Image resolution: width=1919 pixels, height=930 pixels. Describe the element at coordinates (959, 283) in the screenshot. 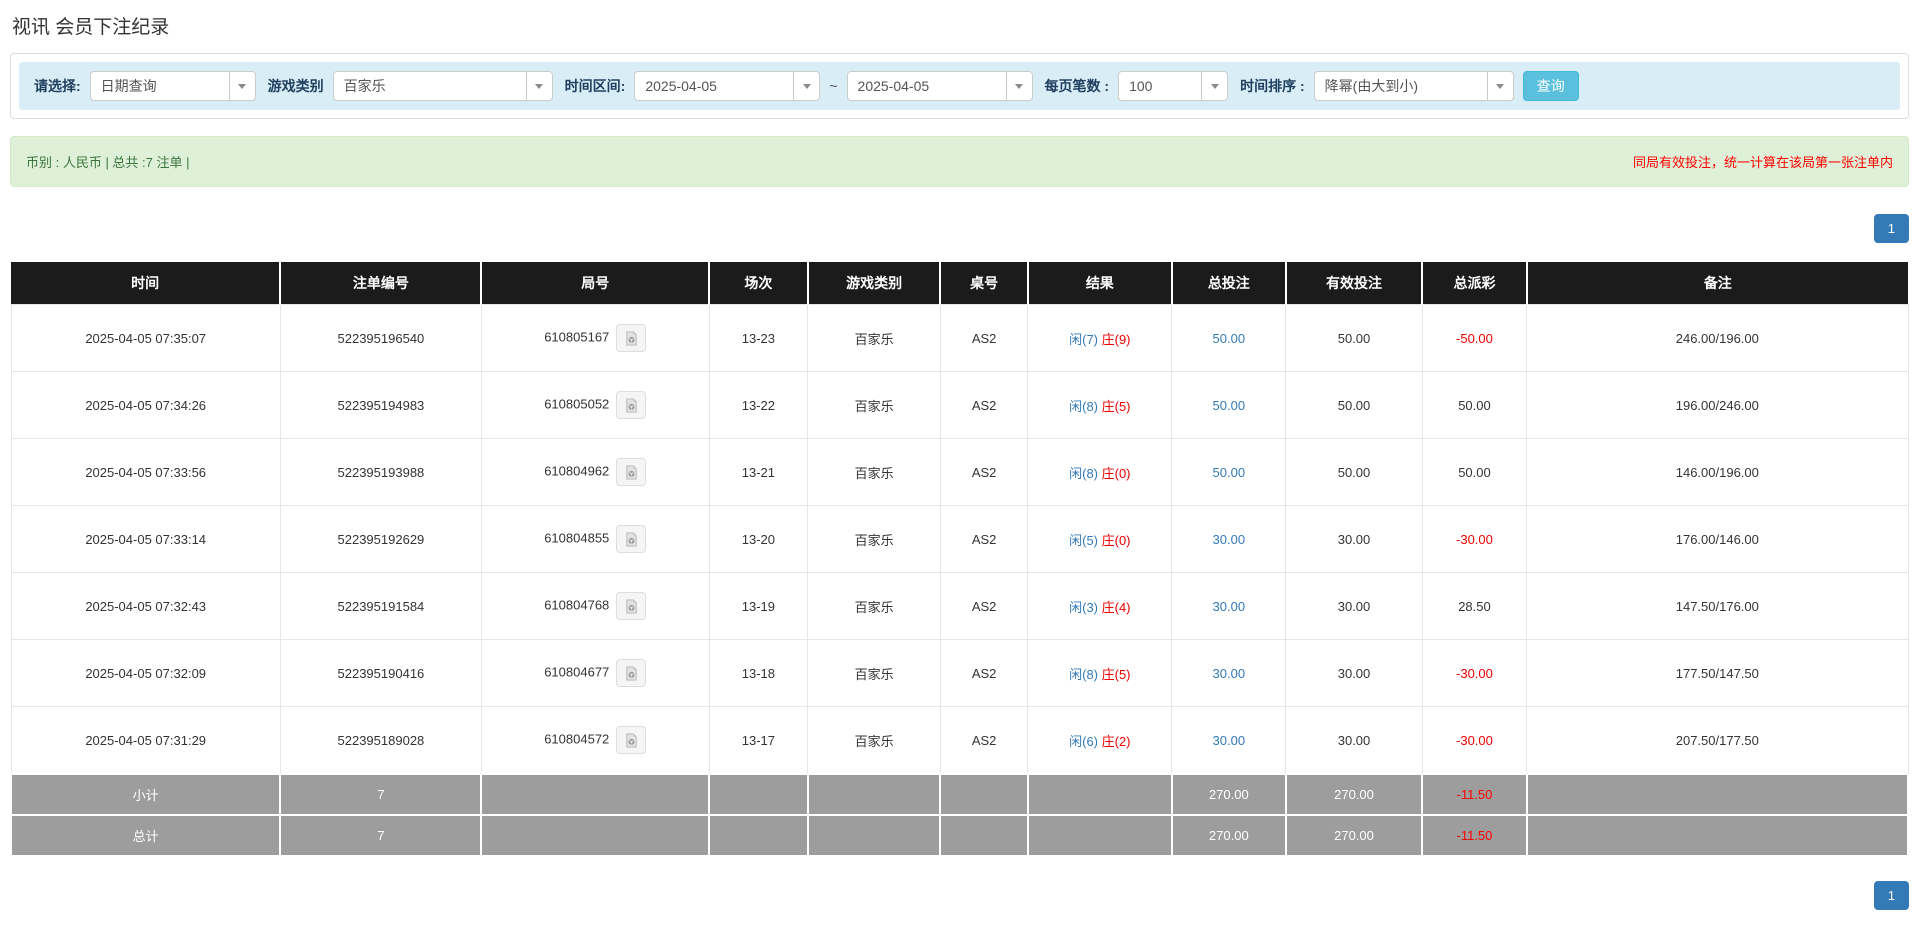

I see `table-header: 时间 注单编号 局号 场次 游戏类别 桌号 结果 总投注 有效投注 总派彩 备注` at that location.